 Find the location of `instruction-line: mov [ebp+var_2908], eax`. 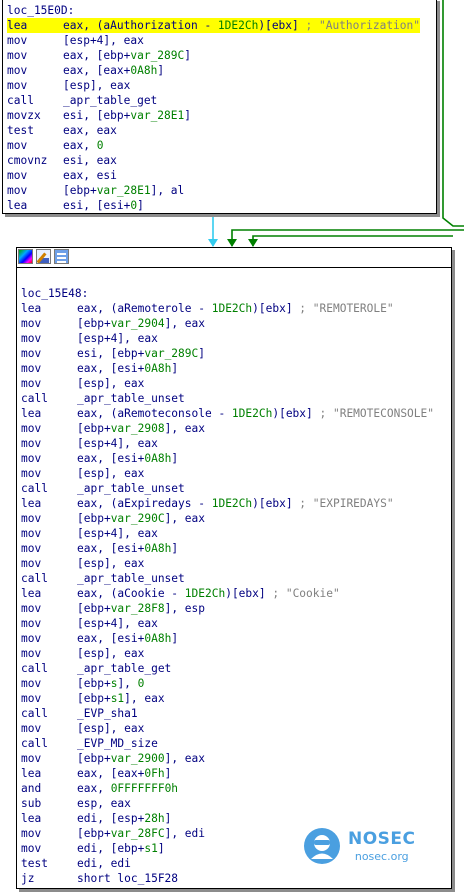

instruction-line: mov [ebp+var_2908], eax is located at coordinates (227, 428).